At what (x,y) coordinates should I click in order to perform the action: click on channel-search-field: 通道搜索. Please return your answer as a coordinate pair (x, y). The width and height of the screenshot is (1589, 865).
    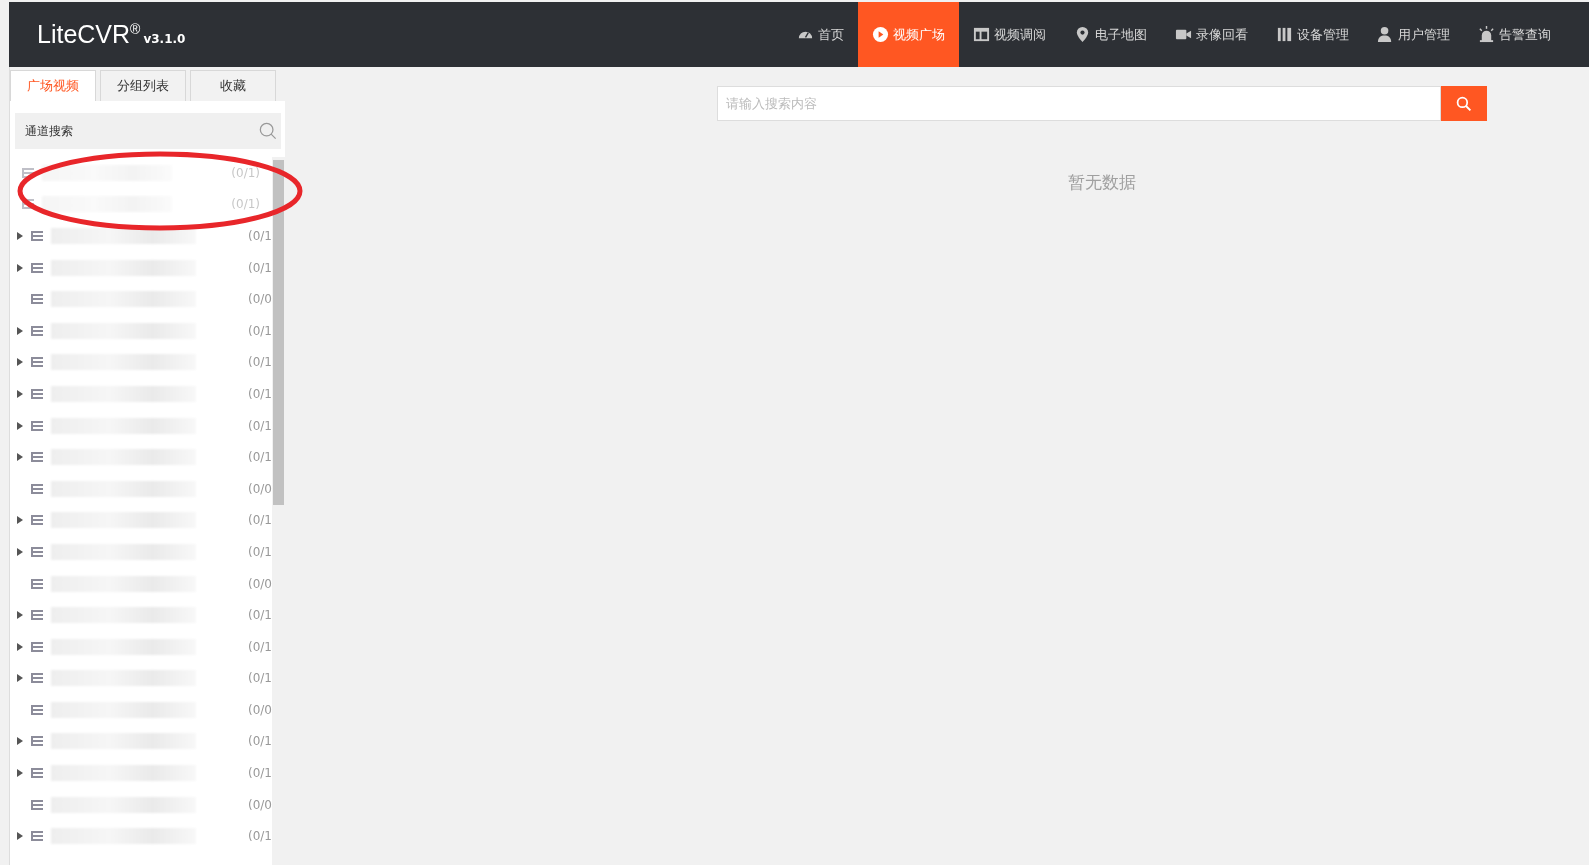
    Looking at the image, I should click on (148, 131).